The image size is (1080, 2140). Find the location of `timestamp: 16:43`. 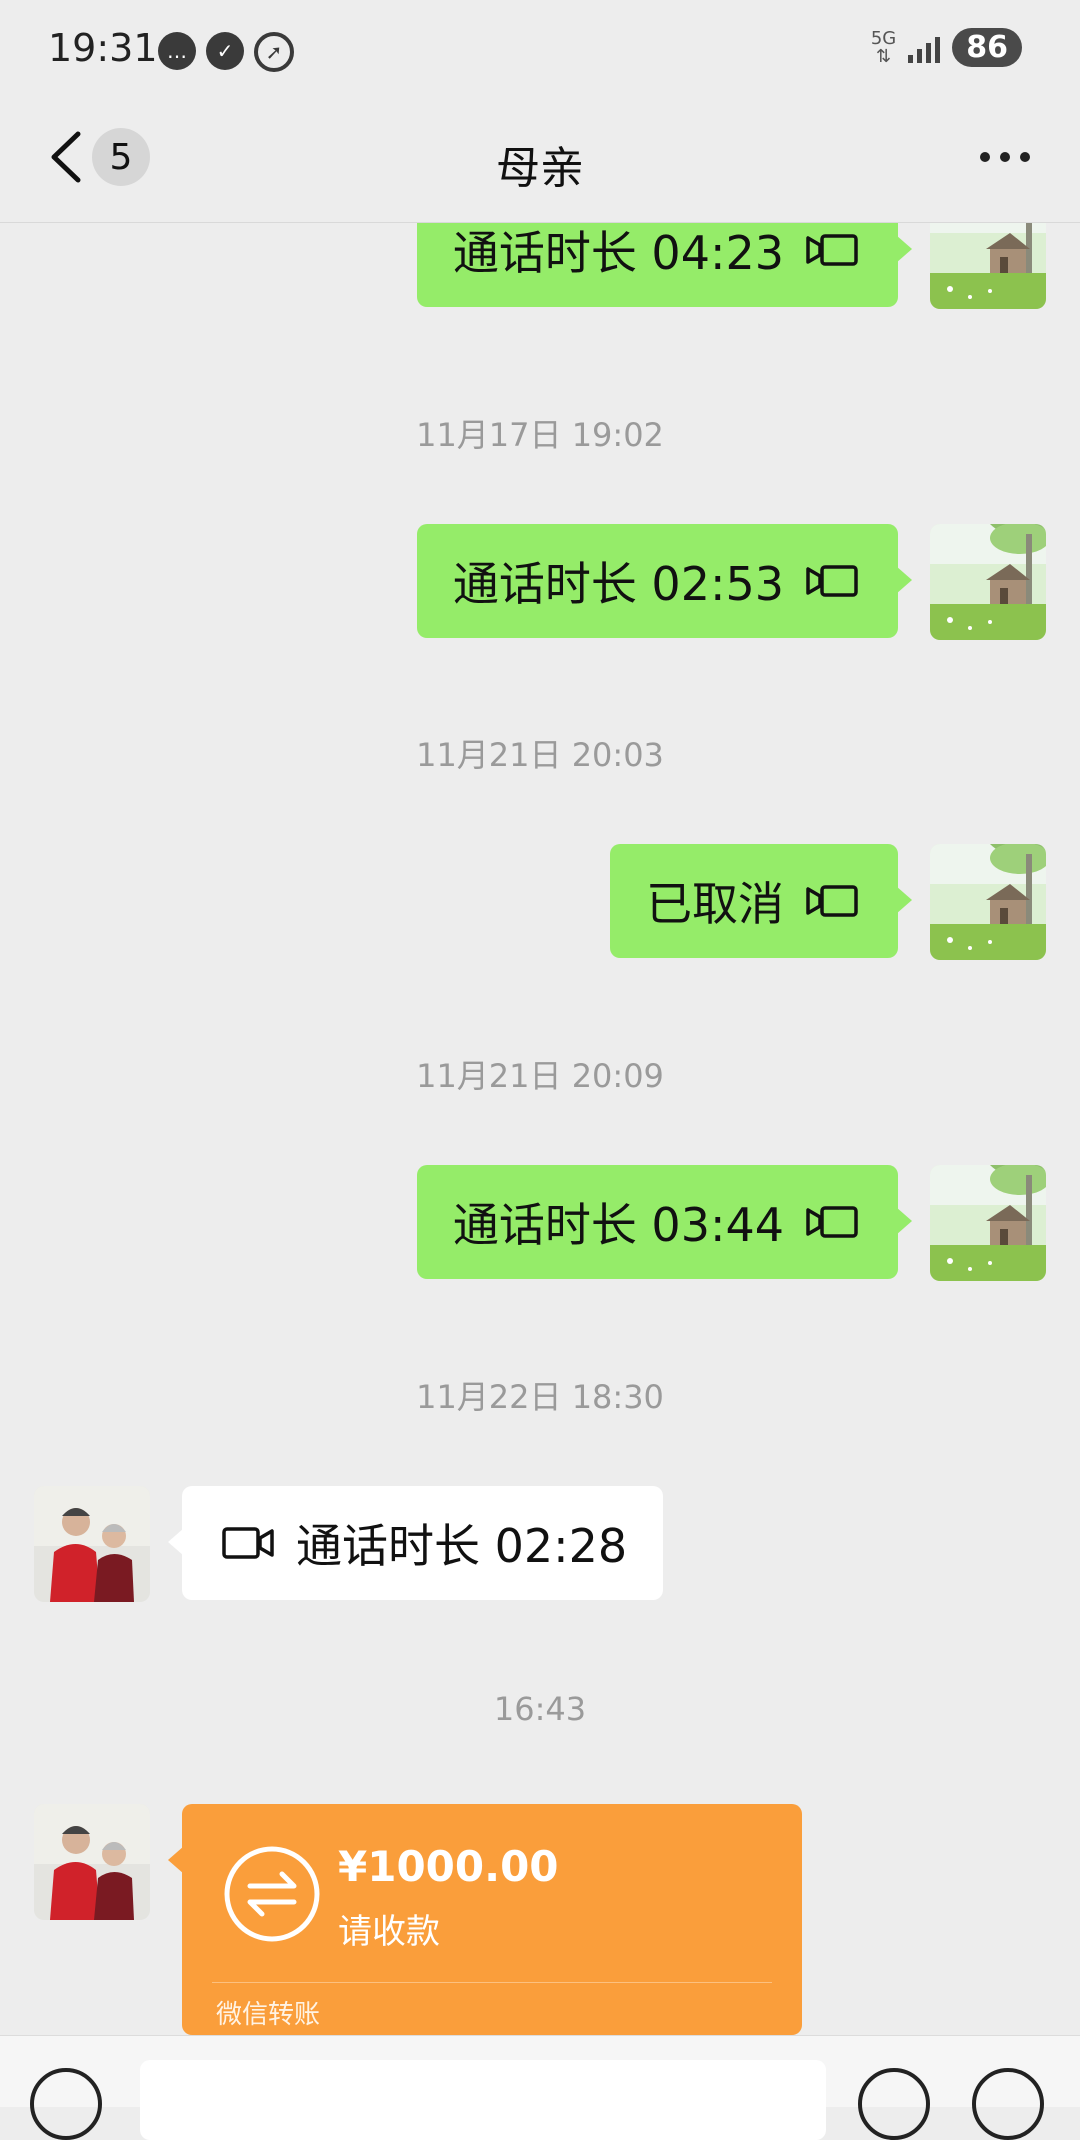

timestamp: 16:43 is located at coordinates (540, 1709).